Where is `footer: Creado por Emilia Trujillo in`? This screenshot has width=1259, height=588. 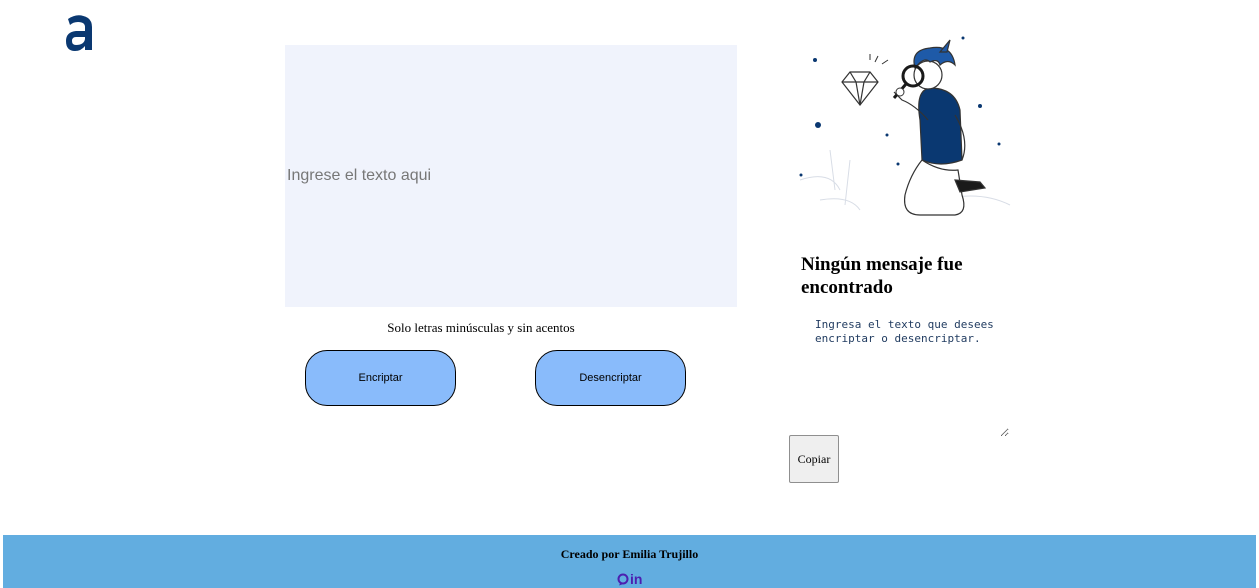 footer: Creado por Emilia Trujillo in is located at coordinates (629, 561).